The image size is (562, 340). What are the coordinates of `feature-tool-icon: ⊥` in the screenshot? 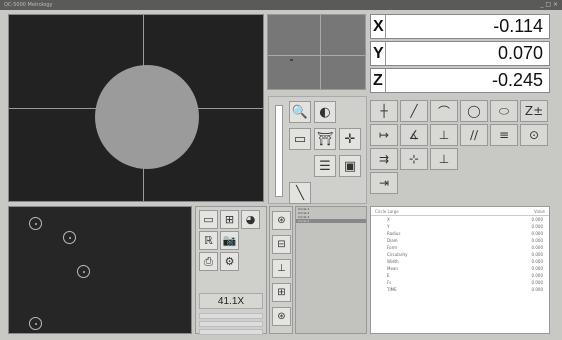 It's located at (281, 268).